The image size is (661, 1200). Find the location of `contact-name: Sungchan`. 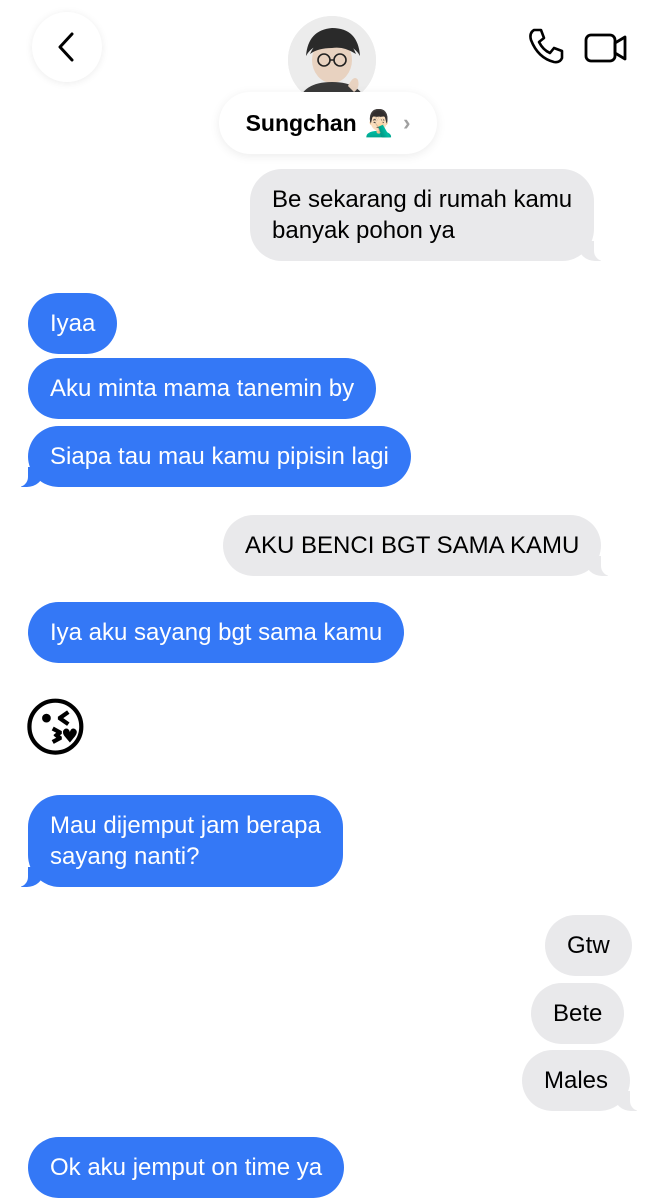

contact-name: Sungchan is located at coordinates (301, 122).